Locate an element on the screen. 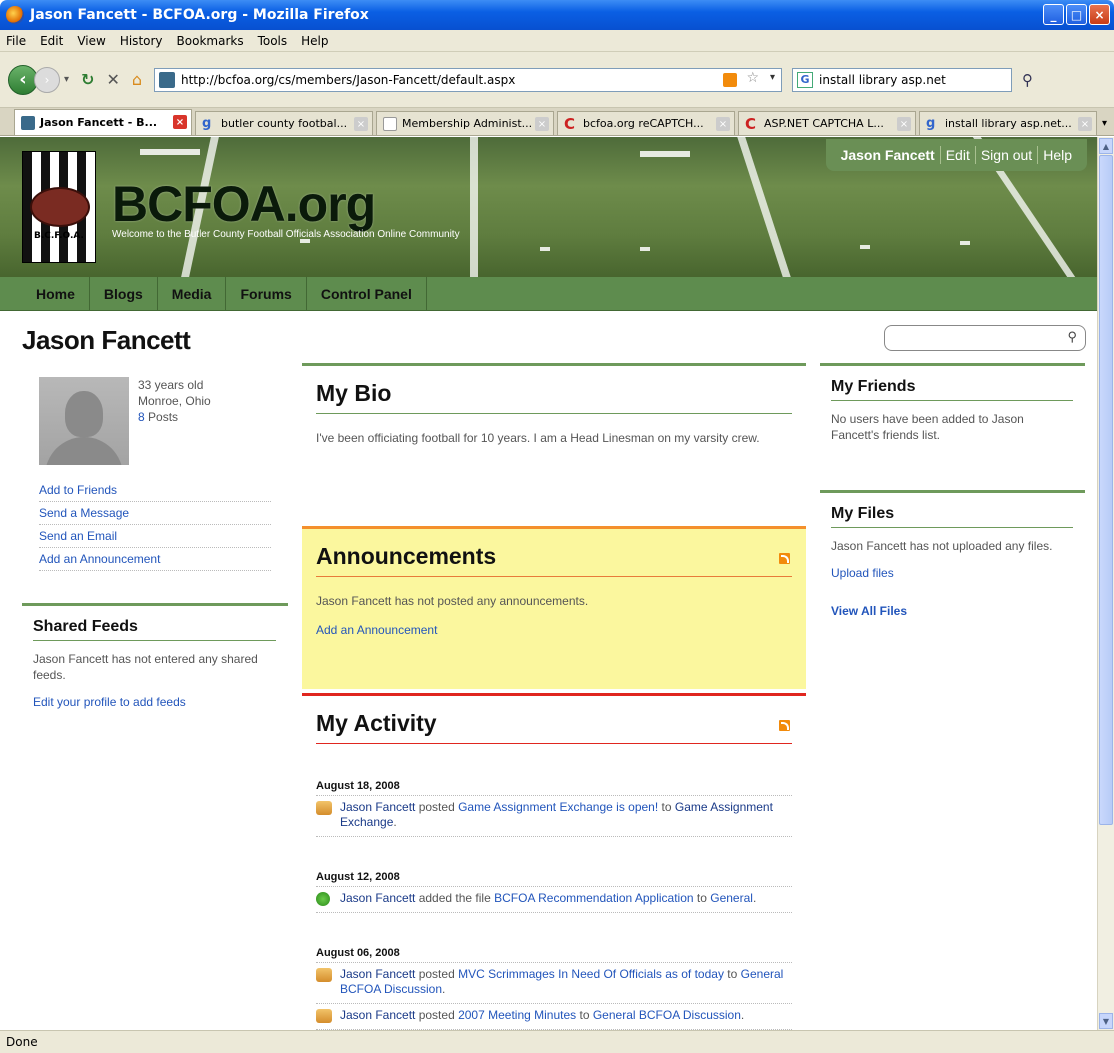  menu-history: History is located at coordinates (141, 41).